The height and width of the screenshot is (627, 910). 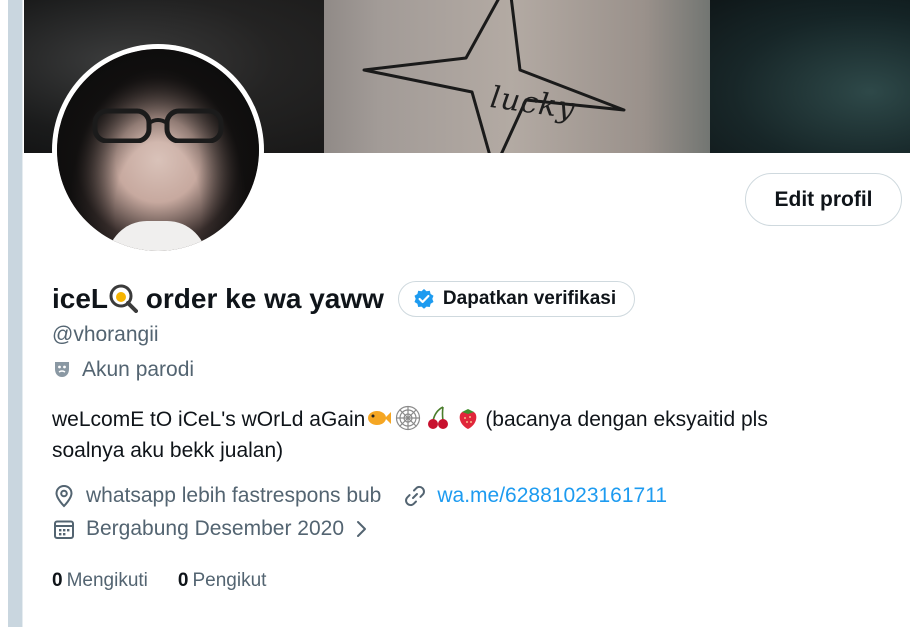 What do you see at coordinates (123, 370) in the screenshot?
I see `parody-label: Akun parodi` at bounding box center [123, 370].